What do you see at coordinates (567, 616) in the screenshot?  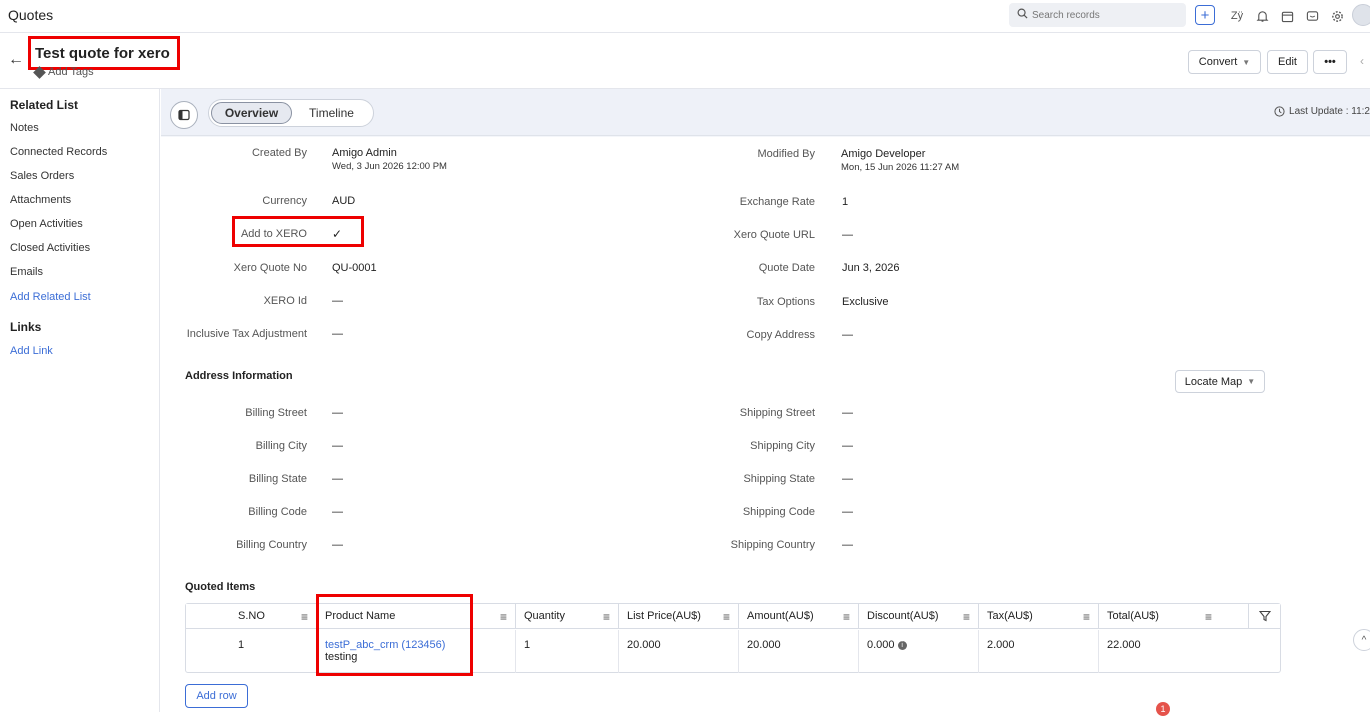 I see `col-quantity: Quantity ≡` at bounding box center [567, 616].